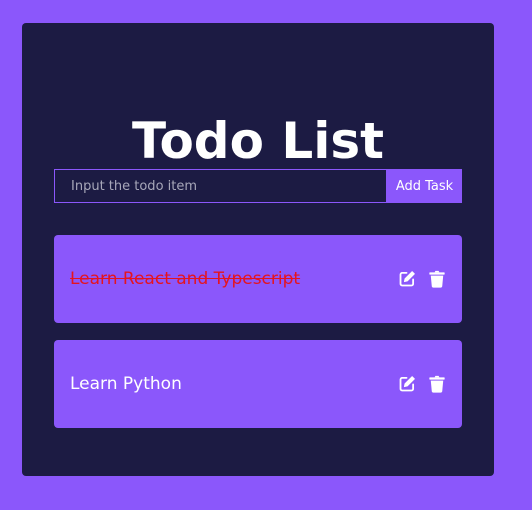  Describe the element at coordinates (126, 384) in the screenshot. I see `todo-text: Learn Python` at that location.